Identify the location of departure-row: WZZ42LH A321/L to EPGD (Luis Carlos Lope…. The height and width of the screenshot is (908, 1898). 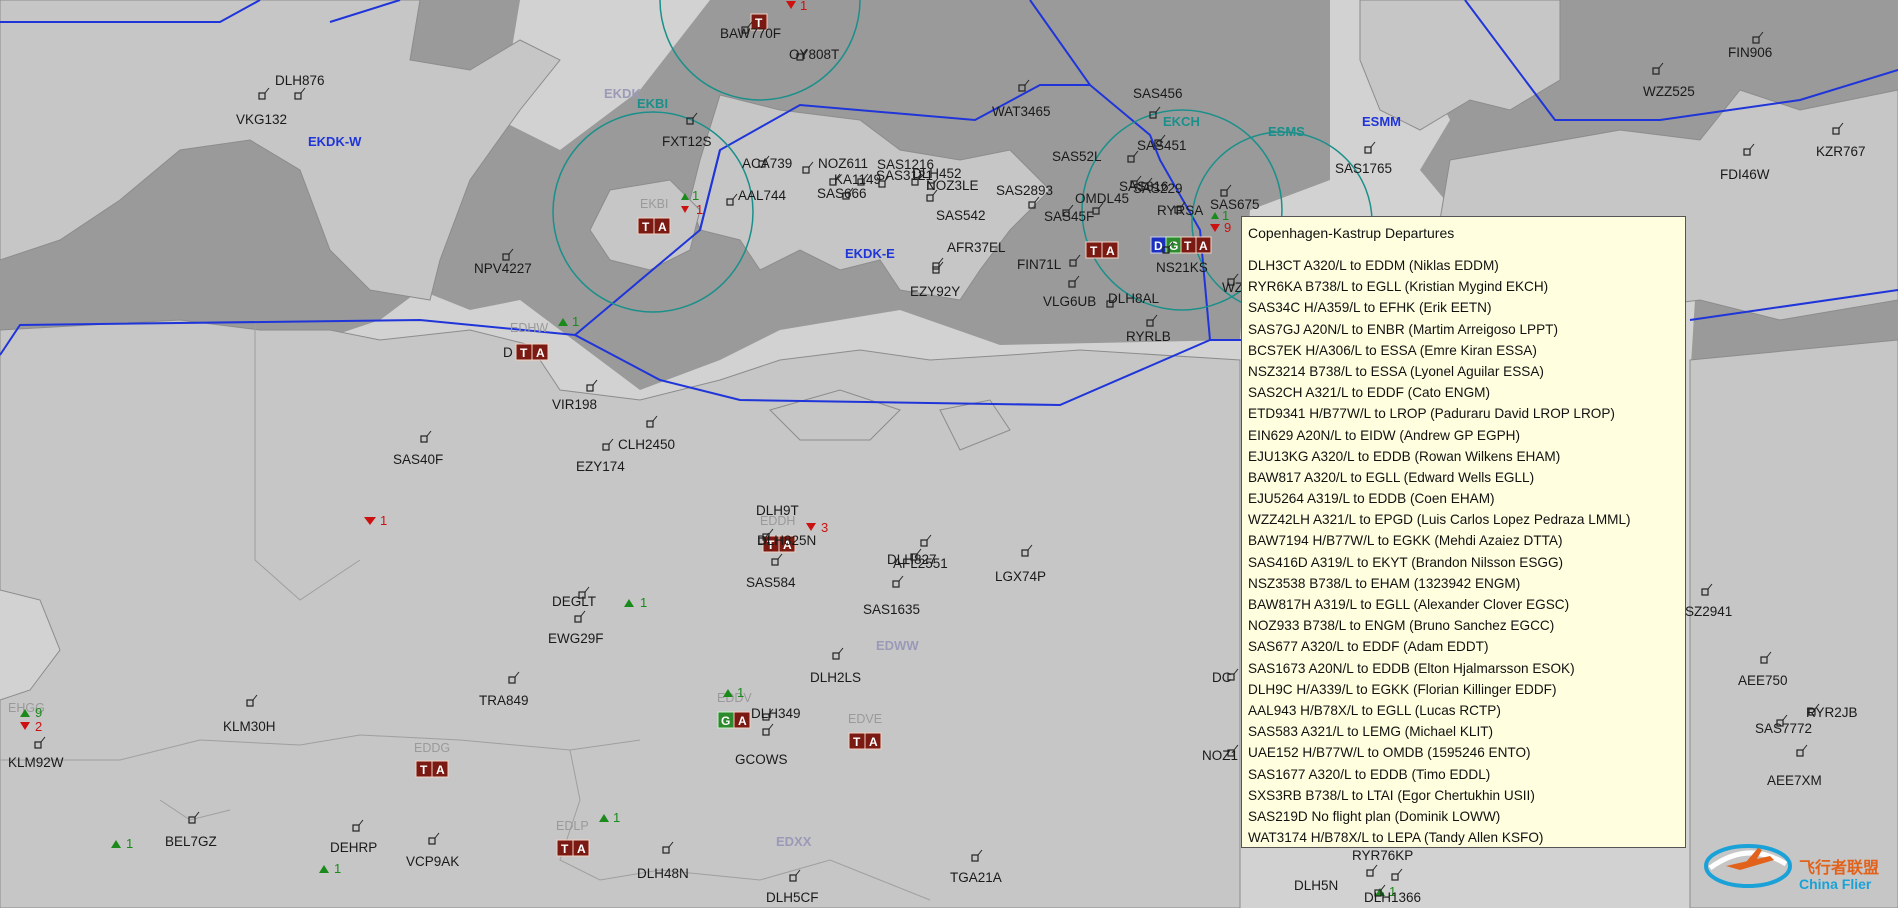
(1439, 519).